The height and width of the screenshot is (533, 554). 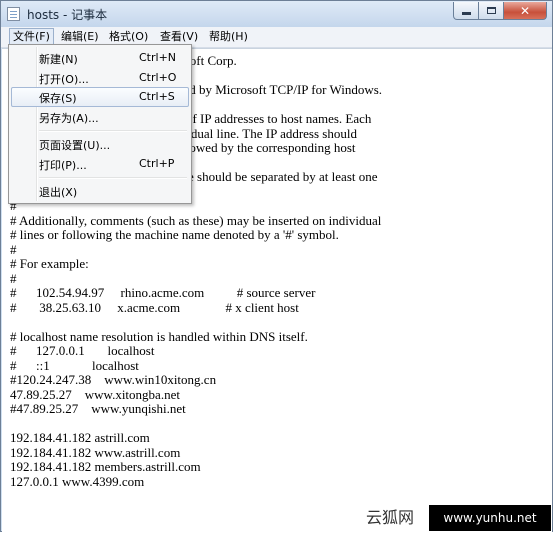 What do you see at coordinates (276, 14) in the screenshot?
I see `title-bar: hosts - 记事本 ✕` at bounding box center [276, 14].